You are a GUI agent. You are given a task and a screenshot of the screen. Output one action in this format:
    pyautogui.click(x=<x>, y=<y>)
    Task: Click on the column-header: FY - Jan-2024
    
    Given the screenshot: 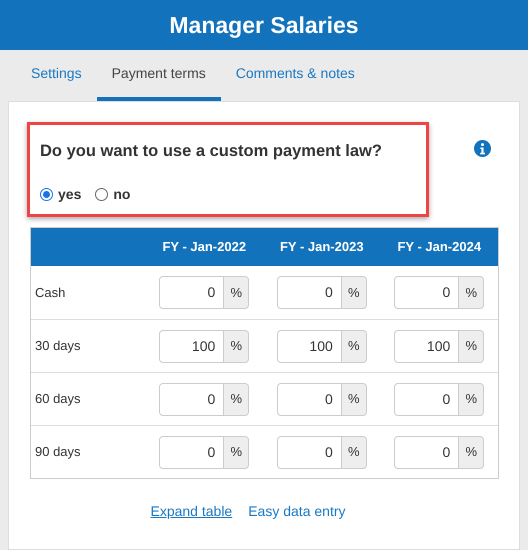 What is the action you would take?
    pyautogui.click(x=439, y=247)
    